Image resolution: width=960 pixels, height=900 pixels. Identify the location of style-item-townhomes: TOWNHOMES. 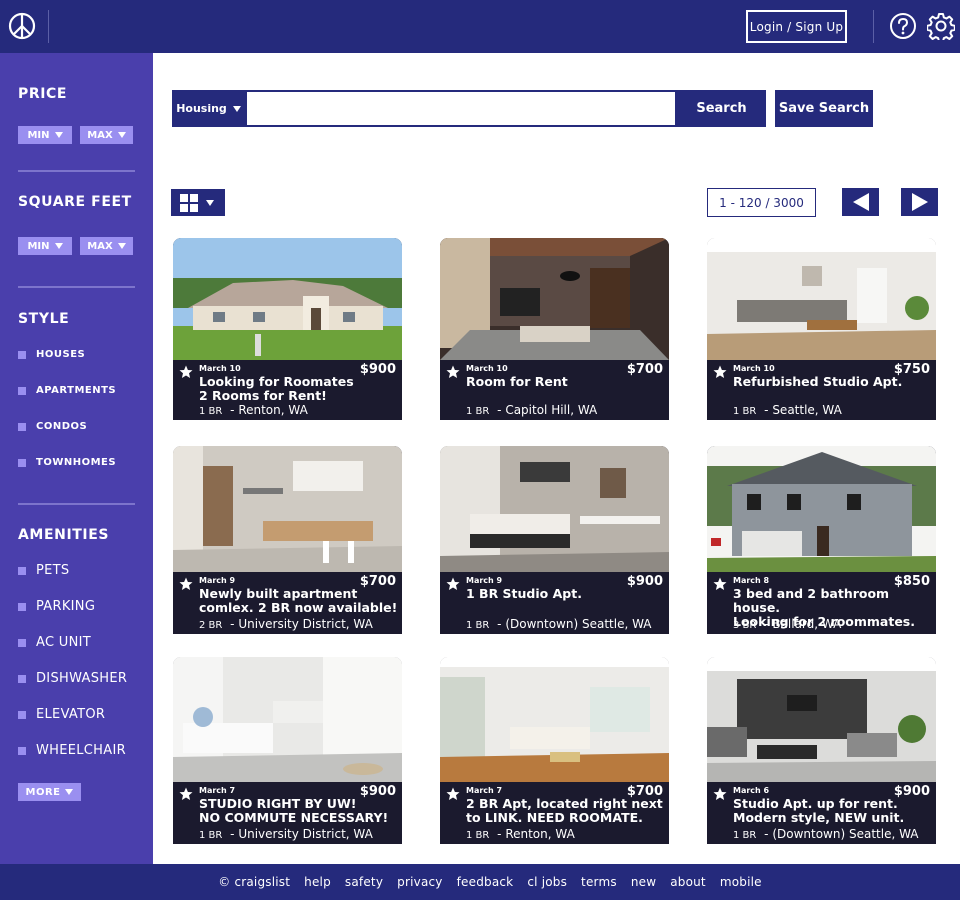
(67, 462).